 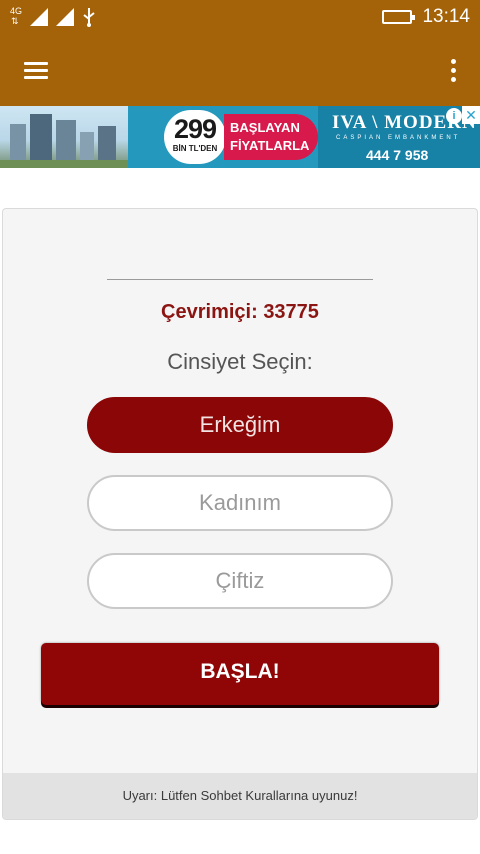 What do you see at coordinates (15, 21) in the screenshot?
I see `data-arrows-icon: ⇅` at bounding box center [15, 21].